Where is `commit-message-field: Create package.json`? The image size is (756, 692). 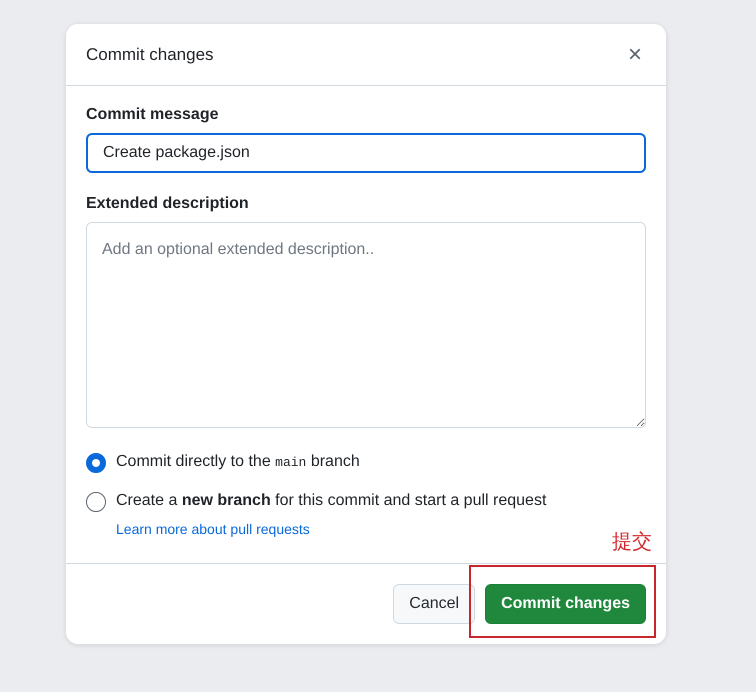
commit-message-field: Create package.json is located at coordinates (366, 153).